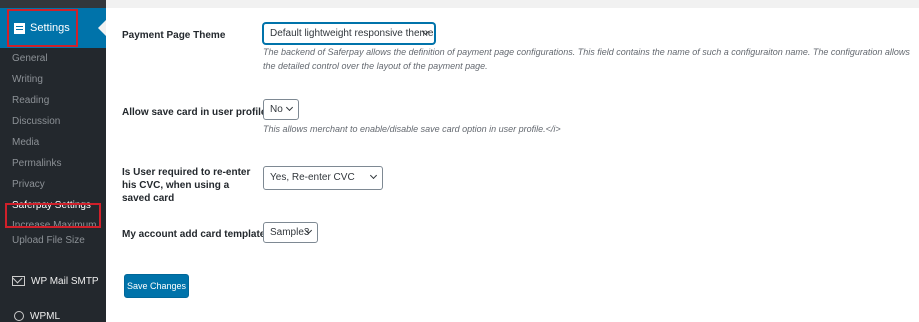 The width and height of the screenshot is (919, 322). I want to click on submenu-permalinks: Permalinks, so click(53, 163).